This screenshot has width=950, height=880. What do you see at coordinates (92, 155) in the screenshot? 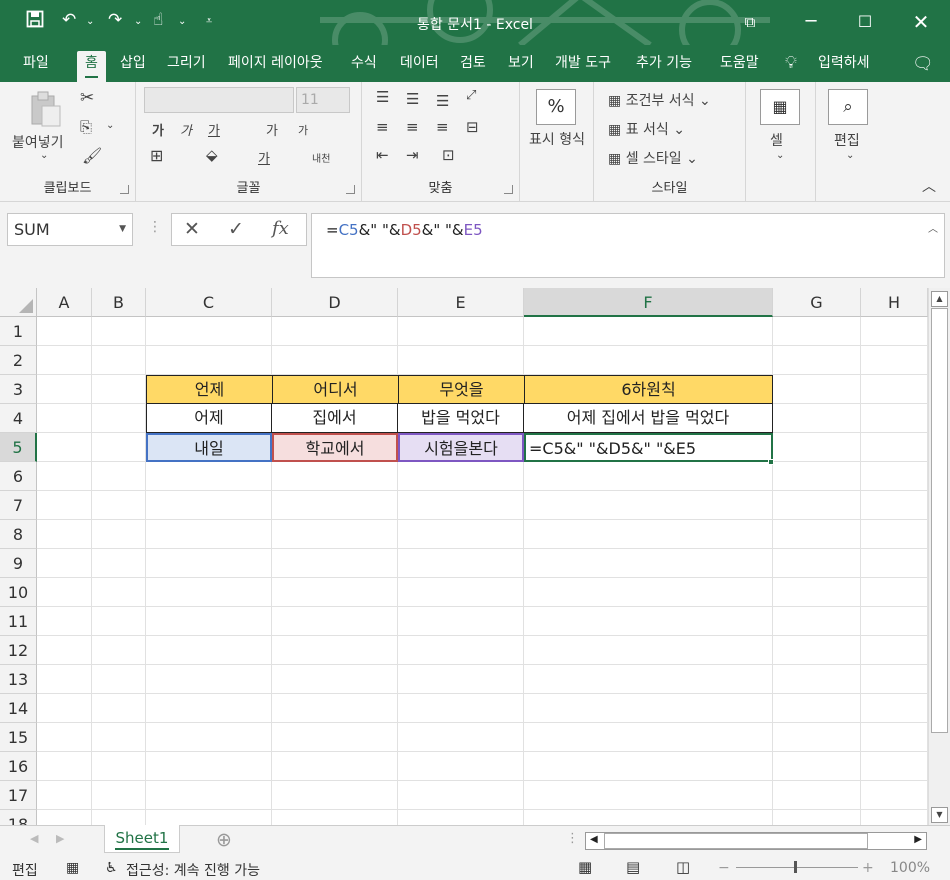
I see `format-painter-icon: 🖌︎` at bounding box center [92, 155].